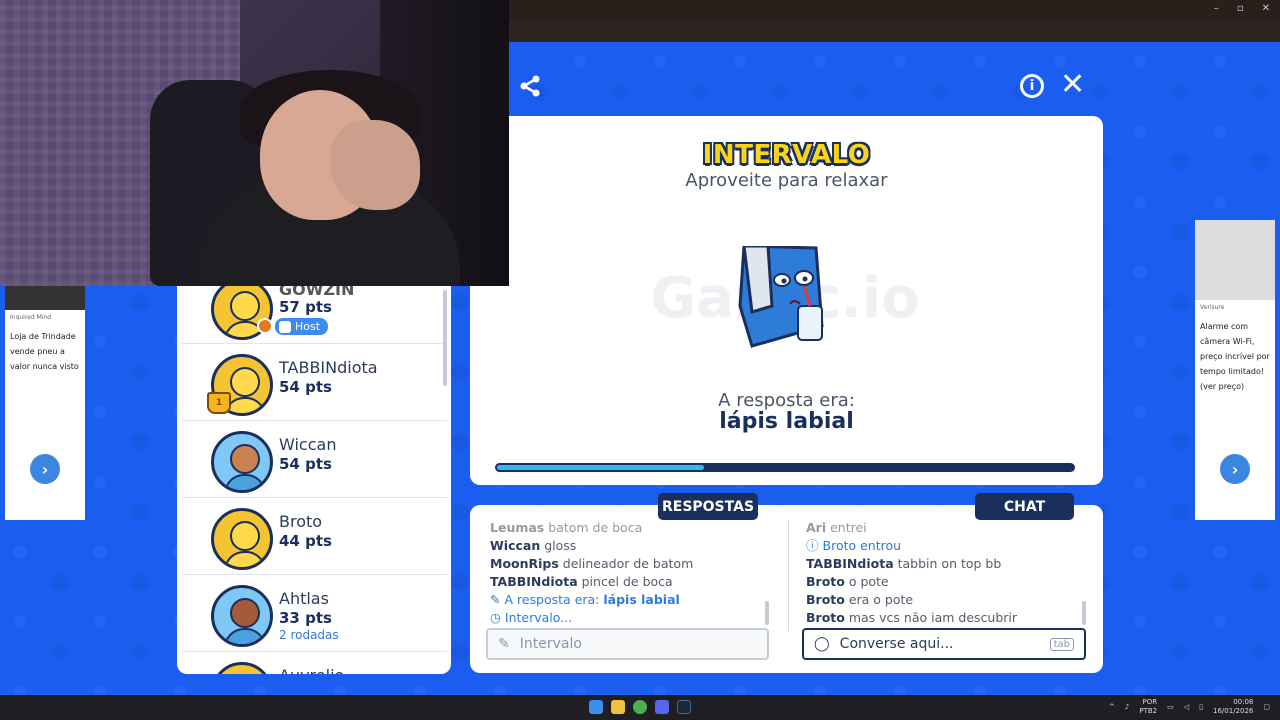  What do you see at coordinates (786, 180) in the screenshot?
I see `status-subtitle: Aproveite para relaxar` at bounding box center [786, 180].